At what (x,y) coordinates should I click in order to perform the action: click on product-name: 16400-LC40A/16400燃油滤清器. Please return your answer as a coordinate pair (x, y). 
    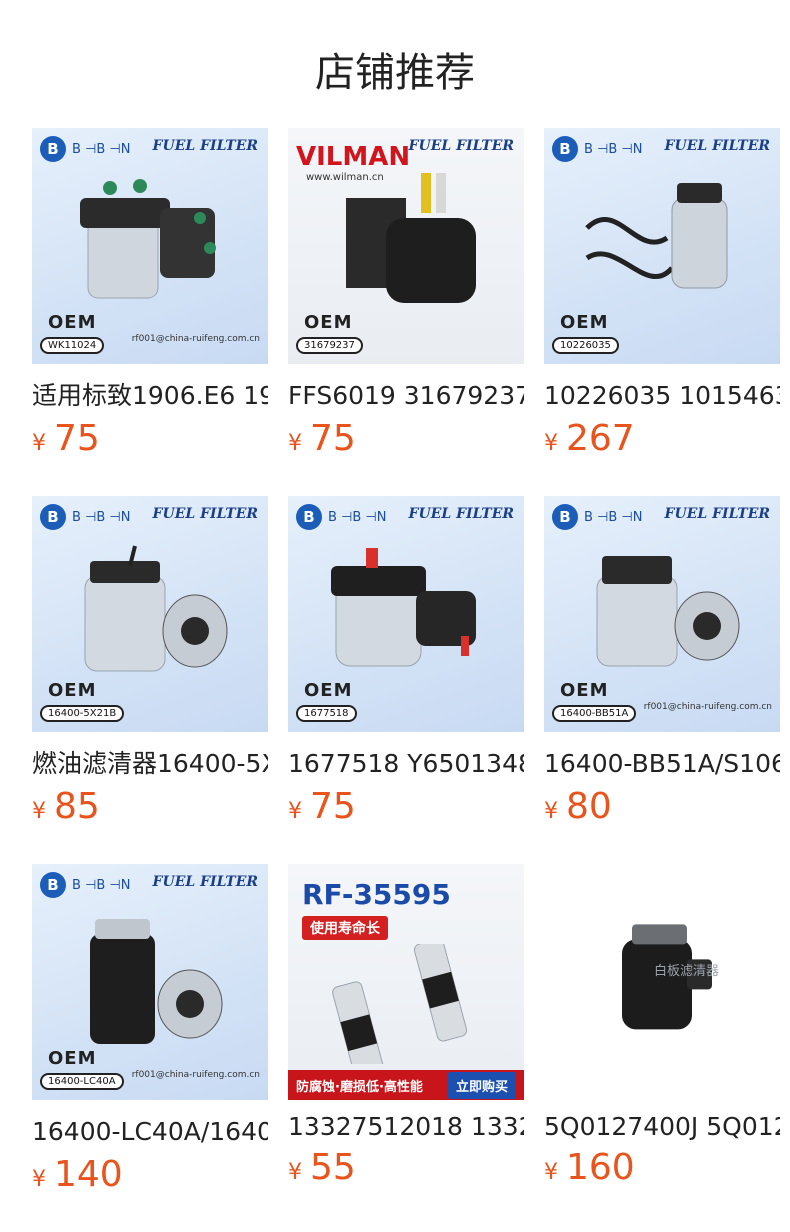
    Looking at the image, I should click on (150, 1130).